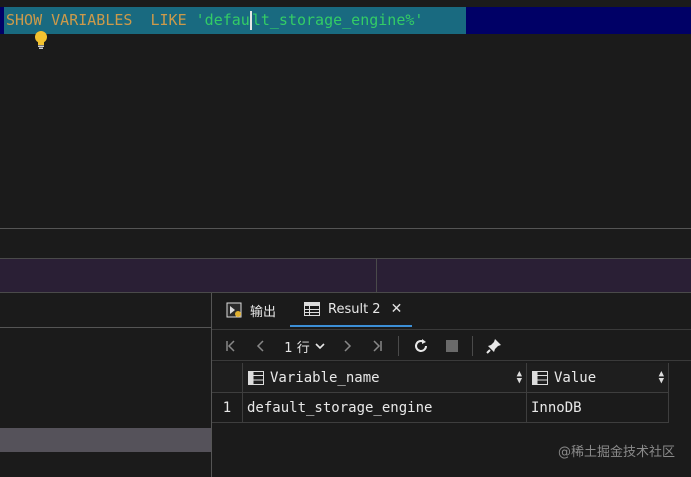 The height and width of the screenshot is (477, 691). I want to click on tab-output-label: 输出, so click(263, 312).